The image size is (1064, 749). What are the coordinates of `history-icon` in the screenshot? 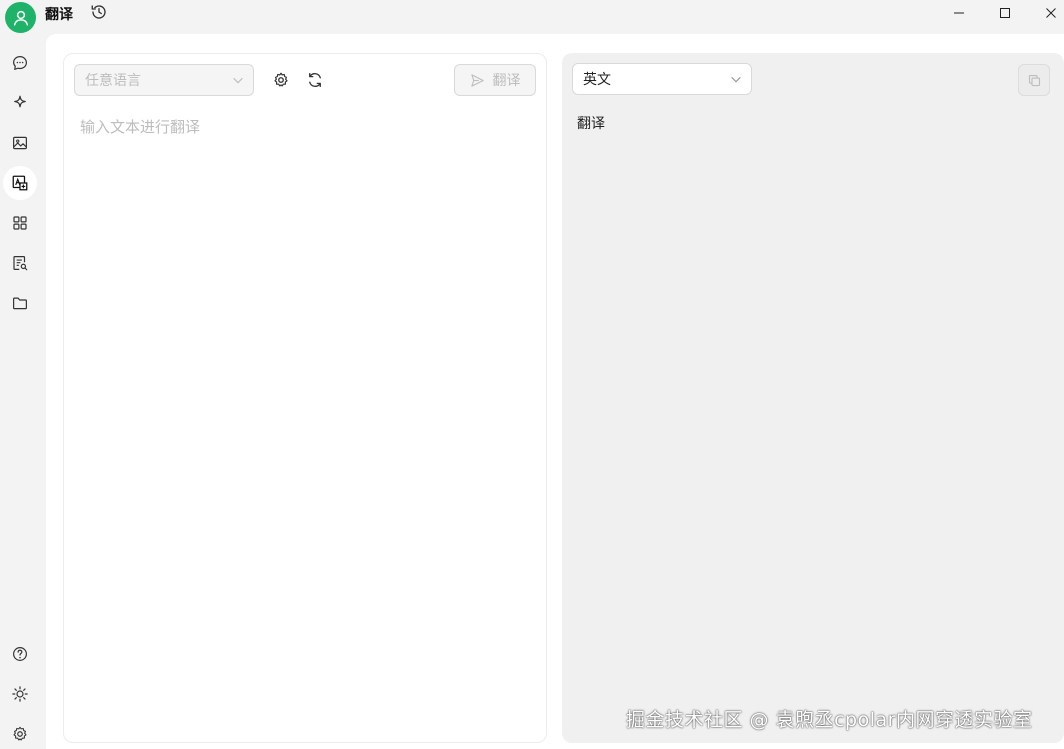 It's located at (99, 12).